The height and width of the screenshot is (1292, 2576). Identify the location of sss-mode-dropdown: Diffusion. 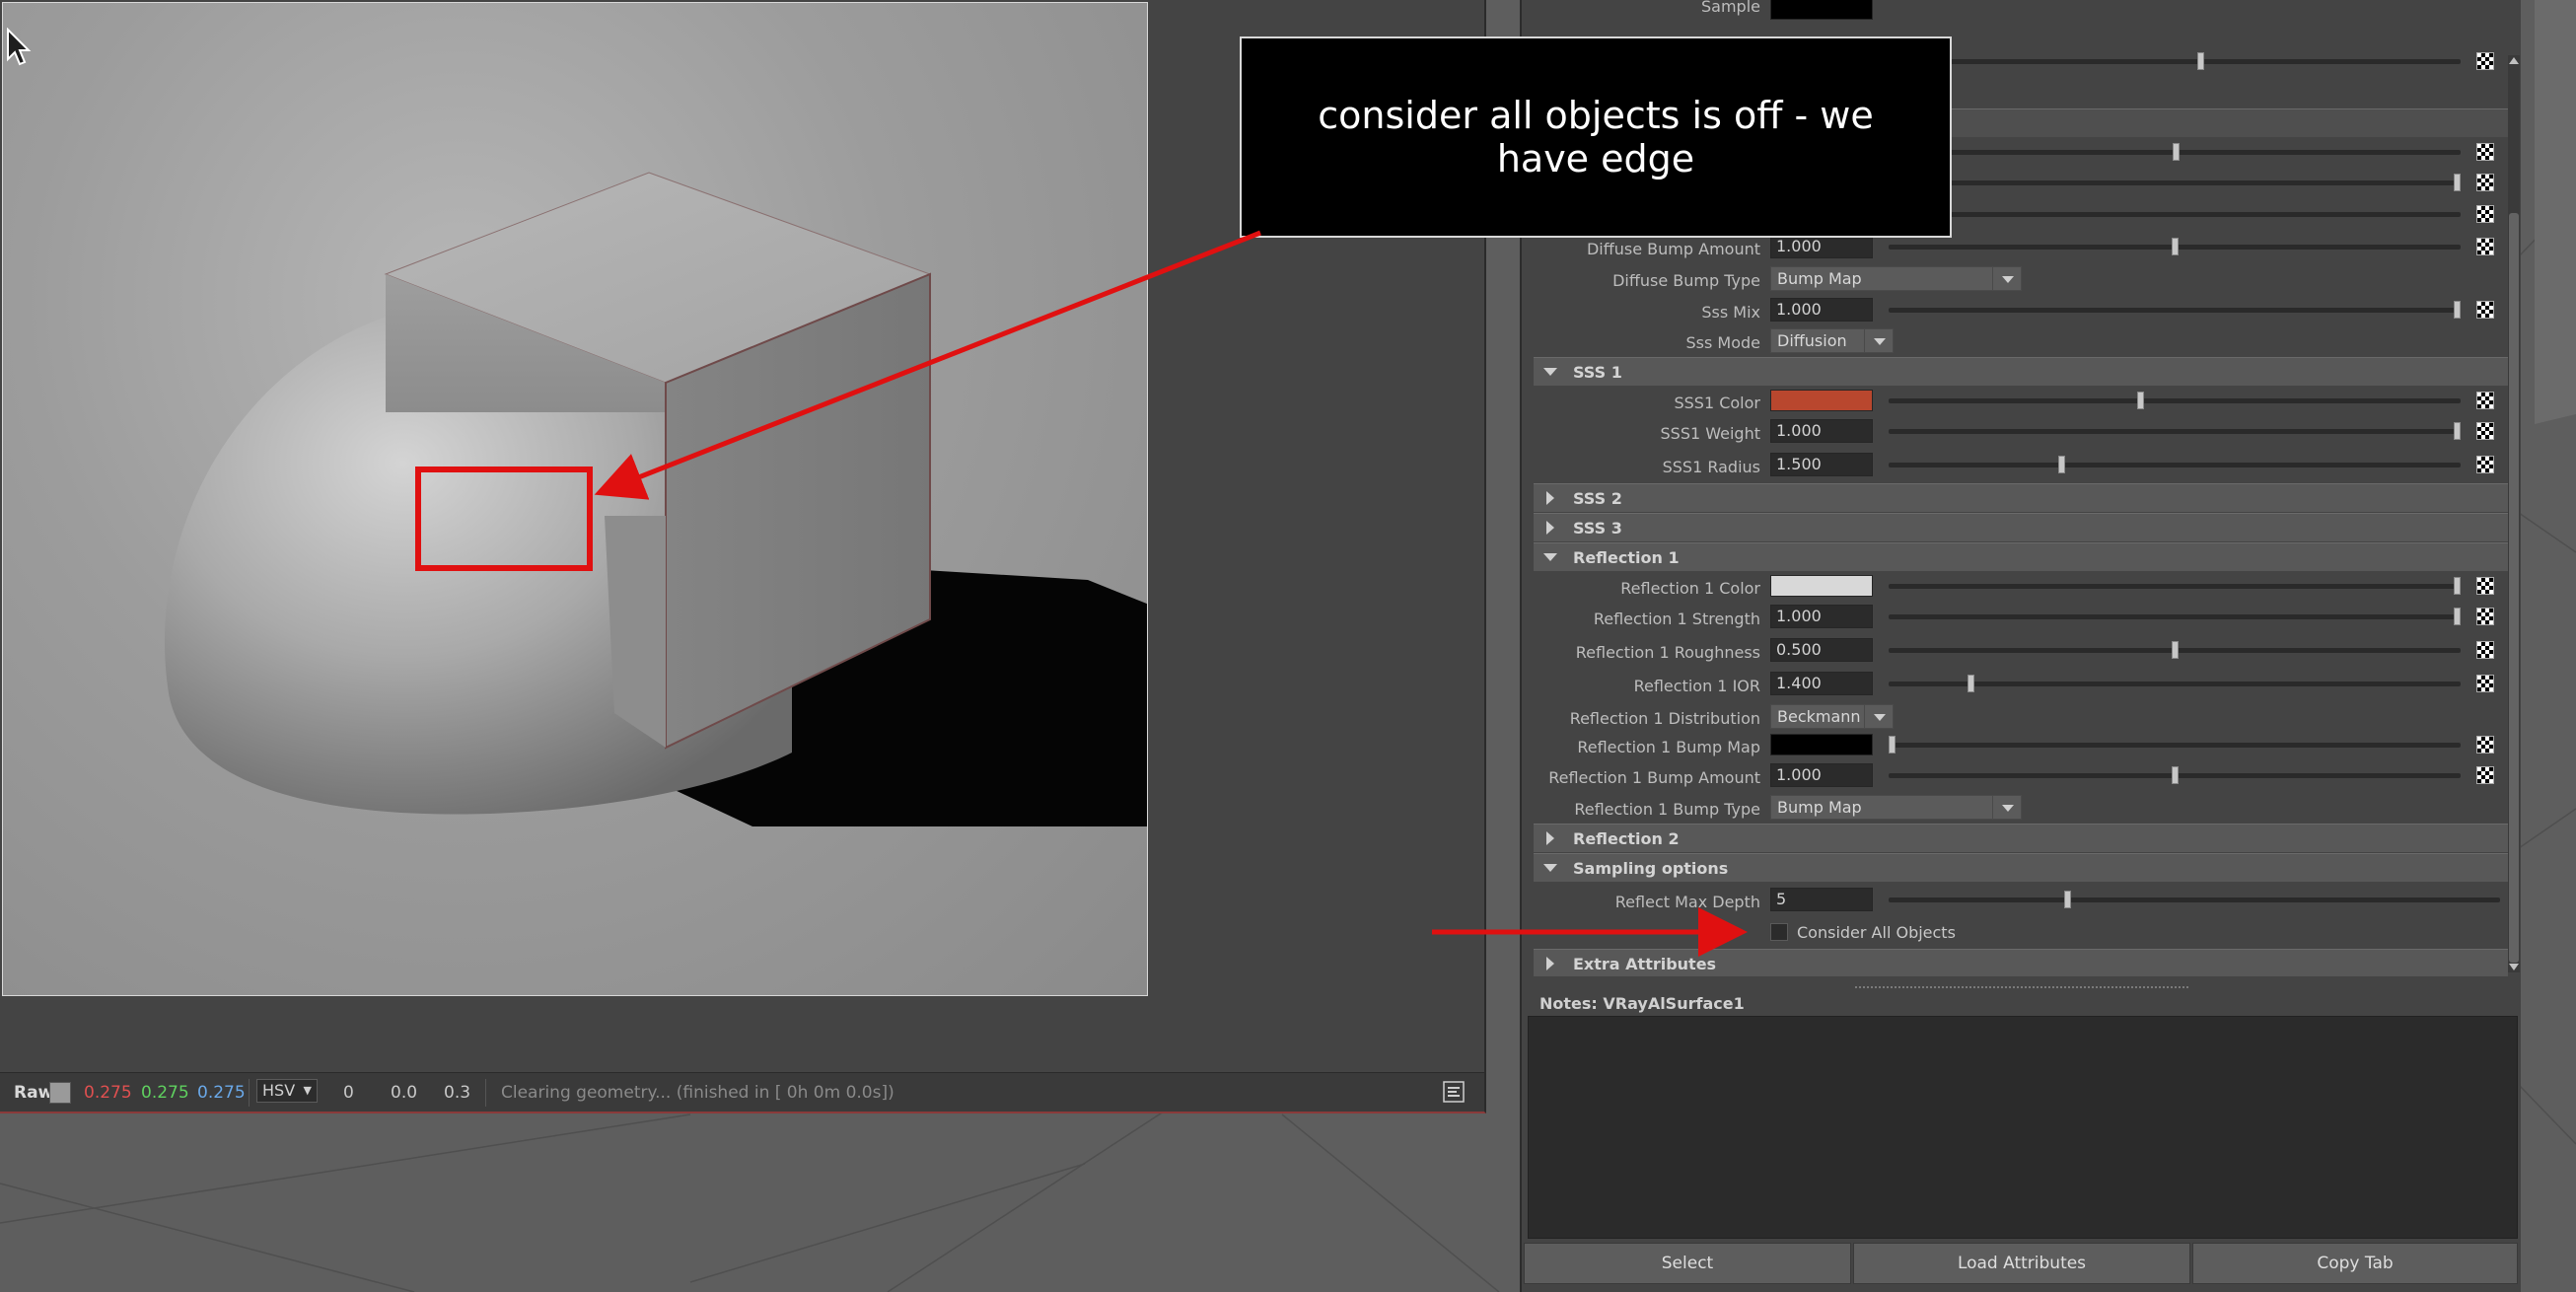
(1832, 340).